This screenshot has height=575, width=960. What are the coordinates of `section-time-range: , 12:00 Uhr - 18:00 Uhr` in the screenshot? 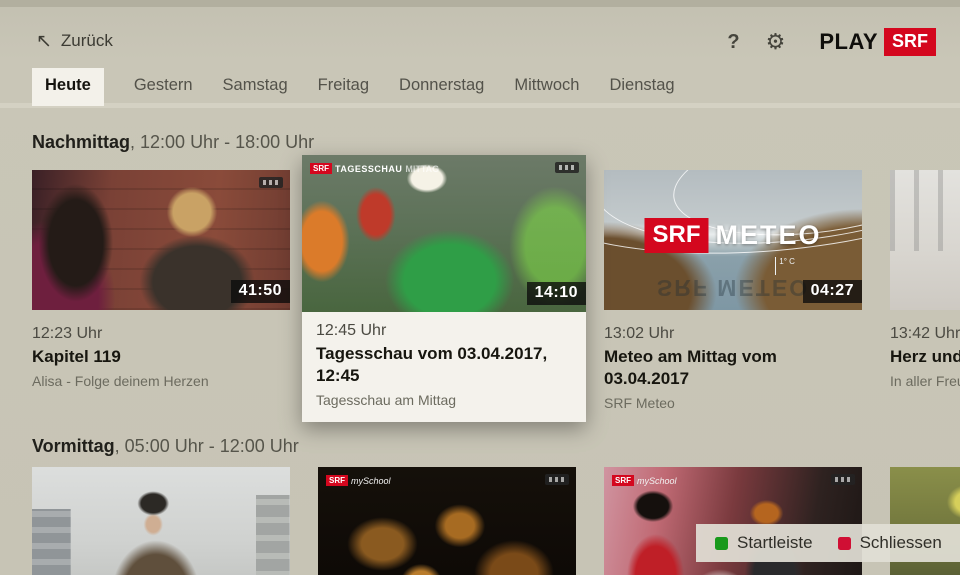 It's located at (222, 142).